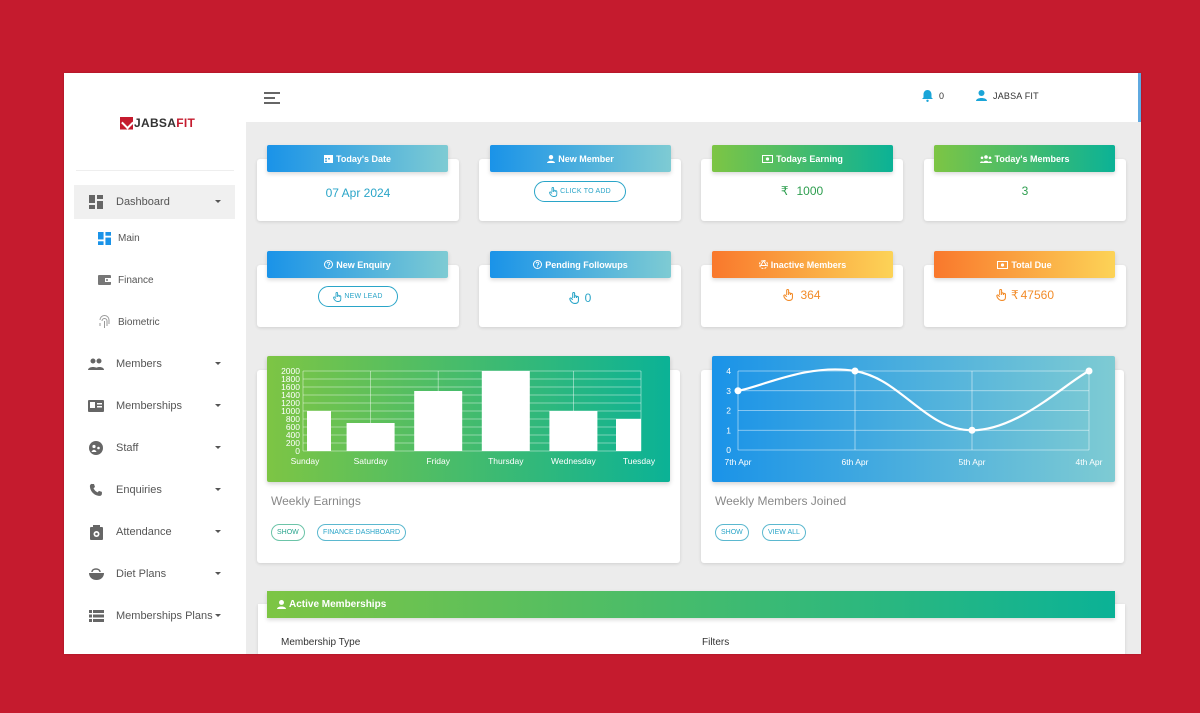 This screenshot has width=1200, height=713. What do you see at coordinates (768, 158) in the screenshot?
I see `money-icon` at bounding box center [768, 158].